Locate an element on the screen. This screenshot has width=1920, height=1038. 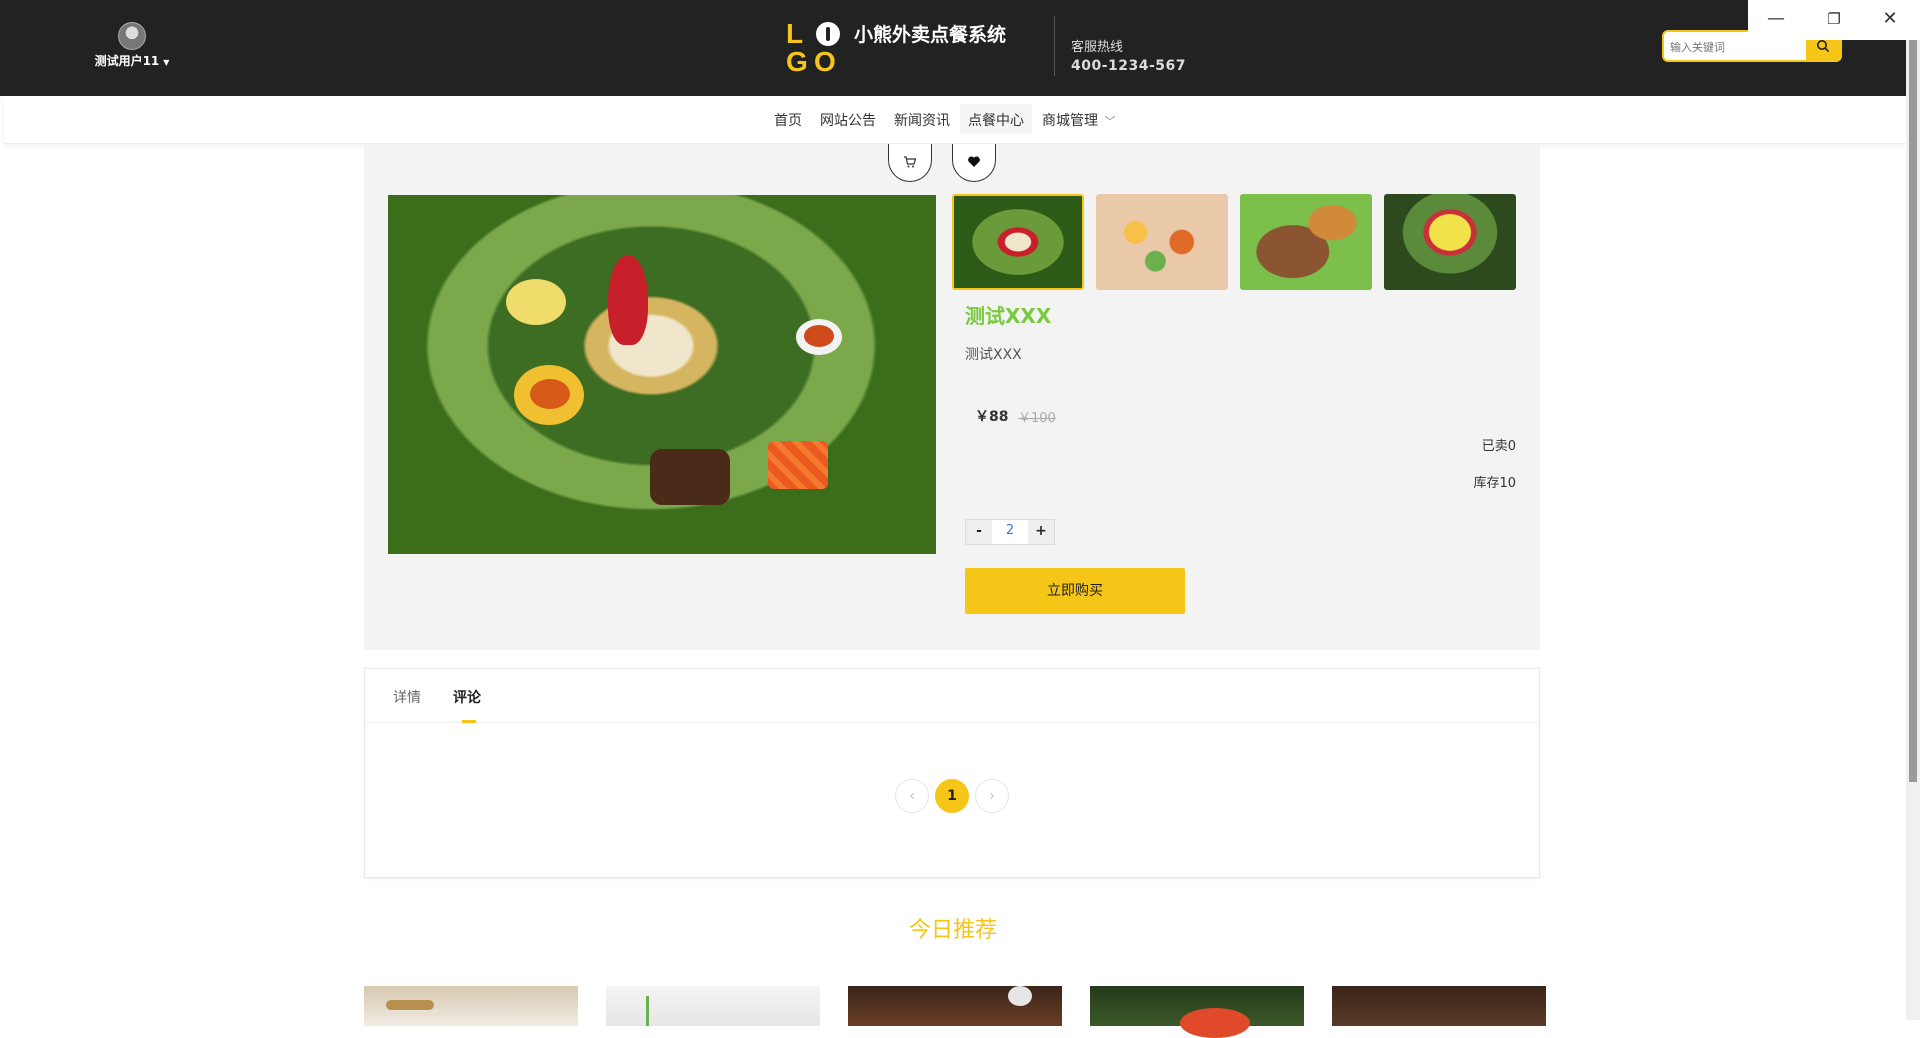
divider is located at coordinates (1054, 46).